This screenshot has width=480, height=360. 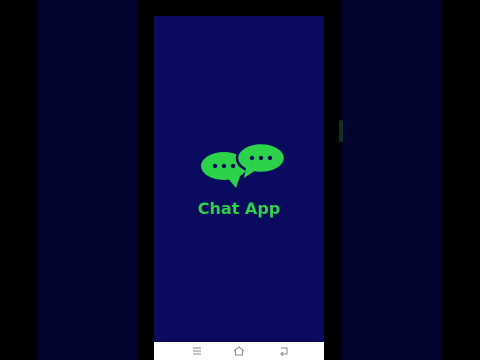 What do you see at coordinates (239, 208) in the screenshot?
I see `app-title: Chat App` at bounding box center [239, 208].